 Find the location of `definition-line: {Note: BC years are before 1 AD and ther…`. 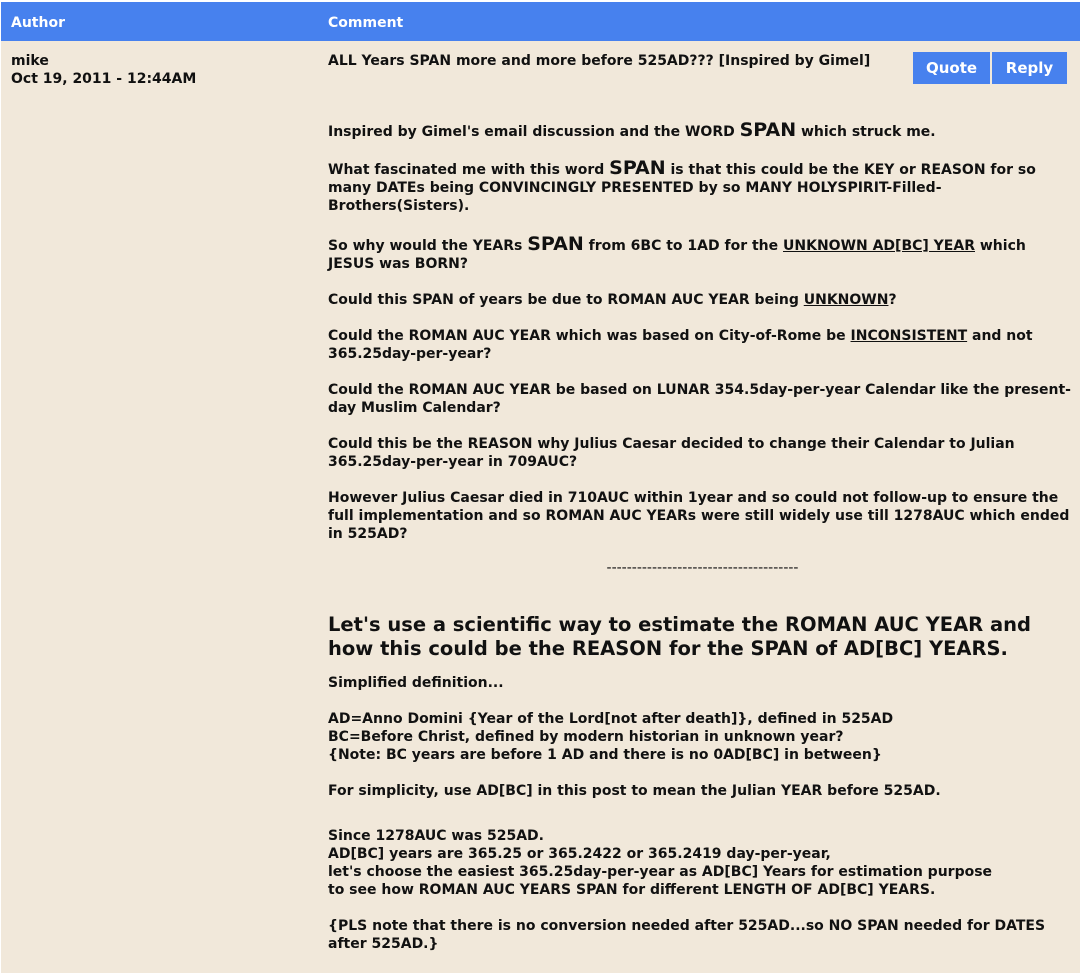

definition-line: {Note: BC years are before 1 AD and ther… is located at coordinates (605, 755).